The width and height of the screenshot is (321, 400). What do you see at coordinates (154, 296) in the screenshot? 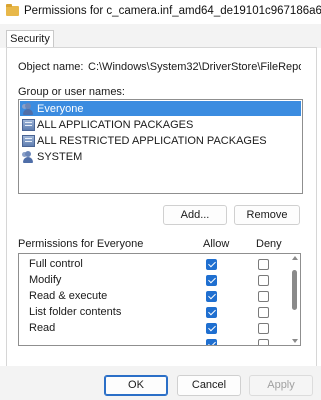
I see `permission-row-read-execute: Read & execute` at bounding box center [154, 296].